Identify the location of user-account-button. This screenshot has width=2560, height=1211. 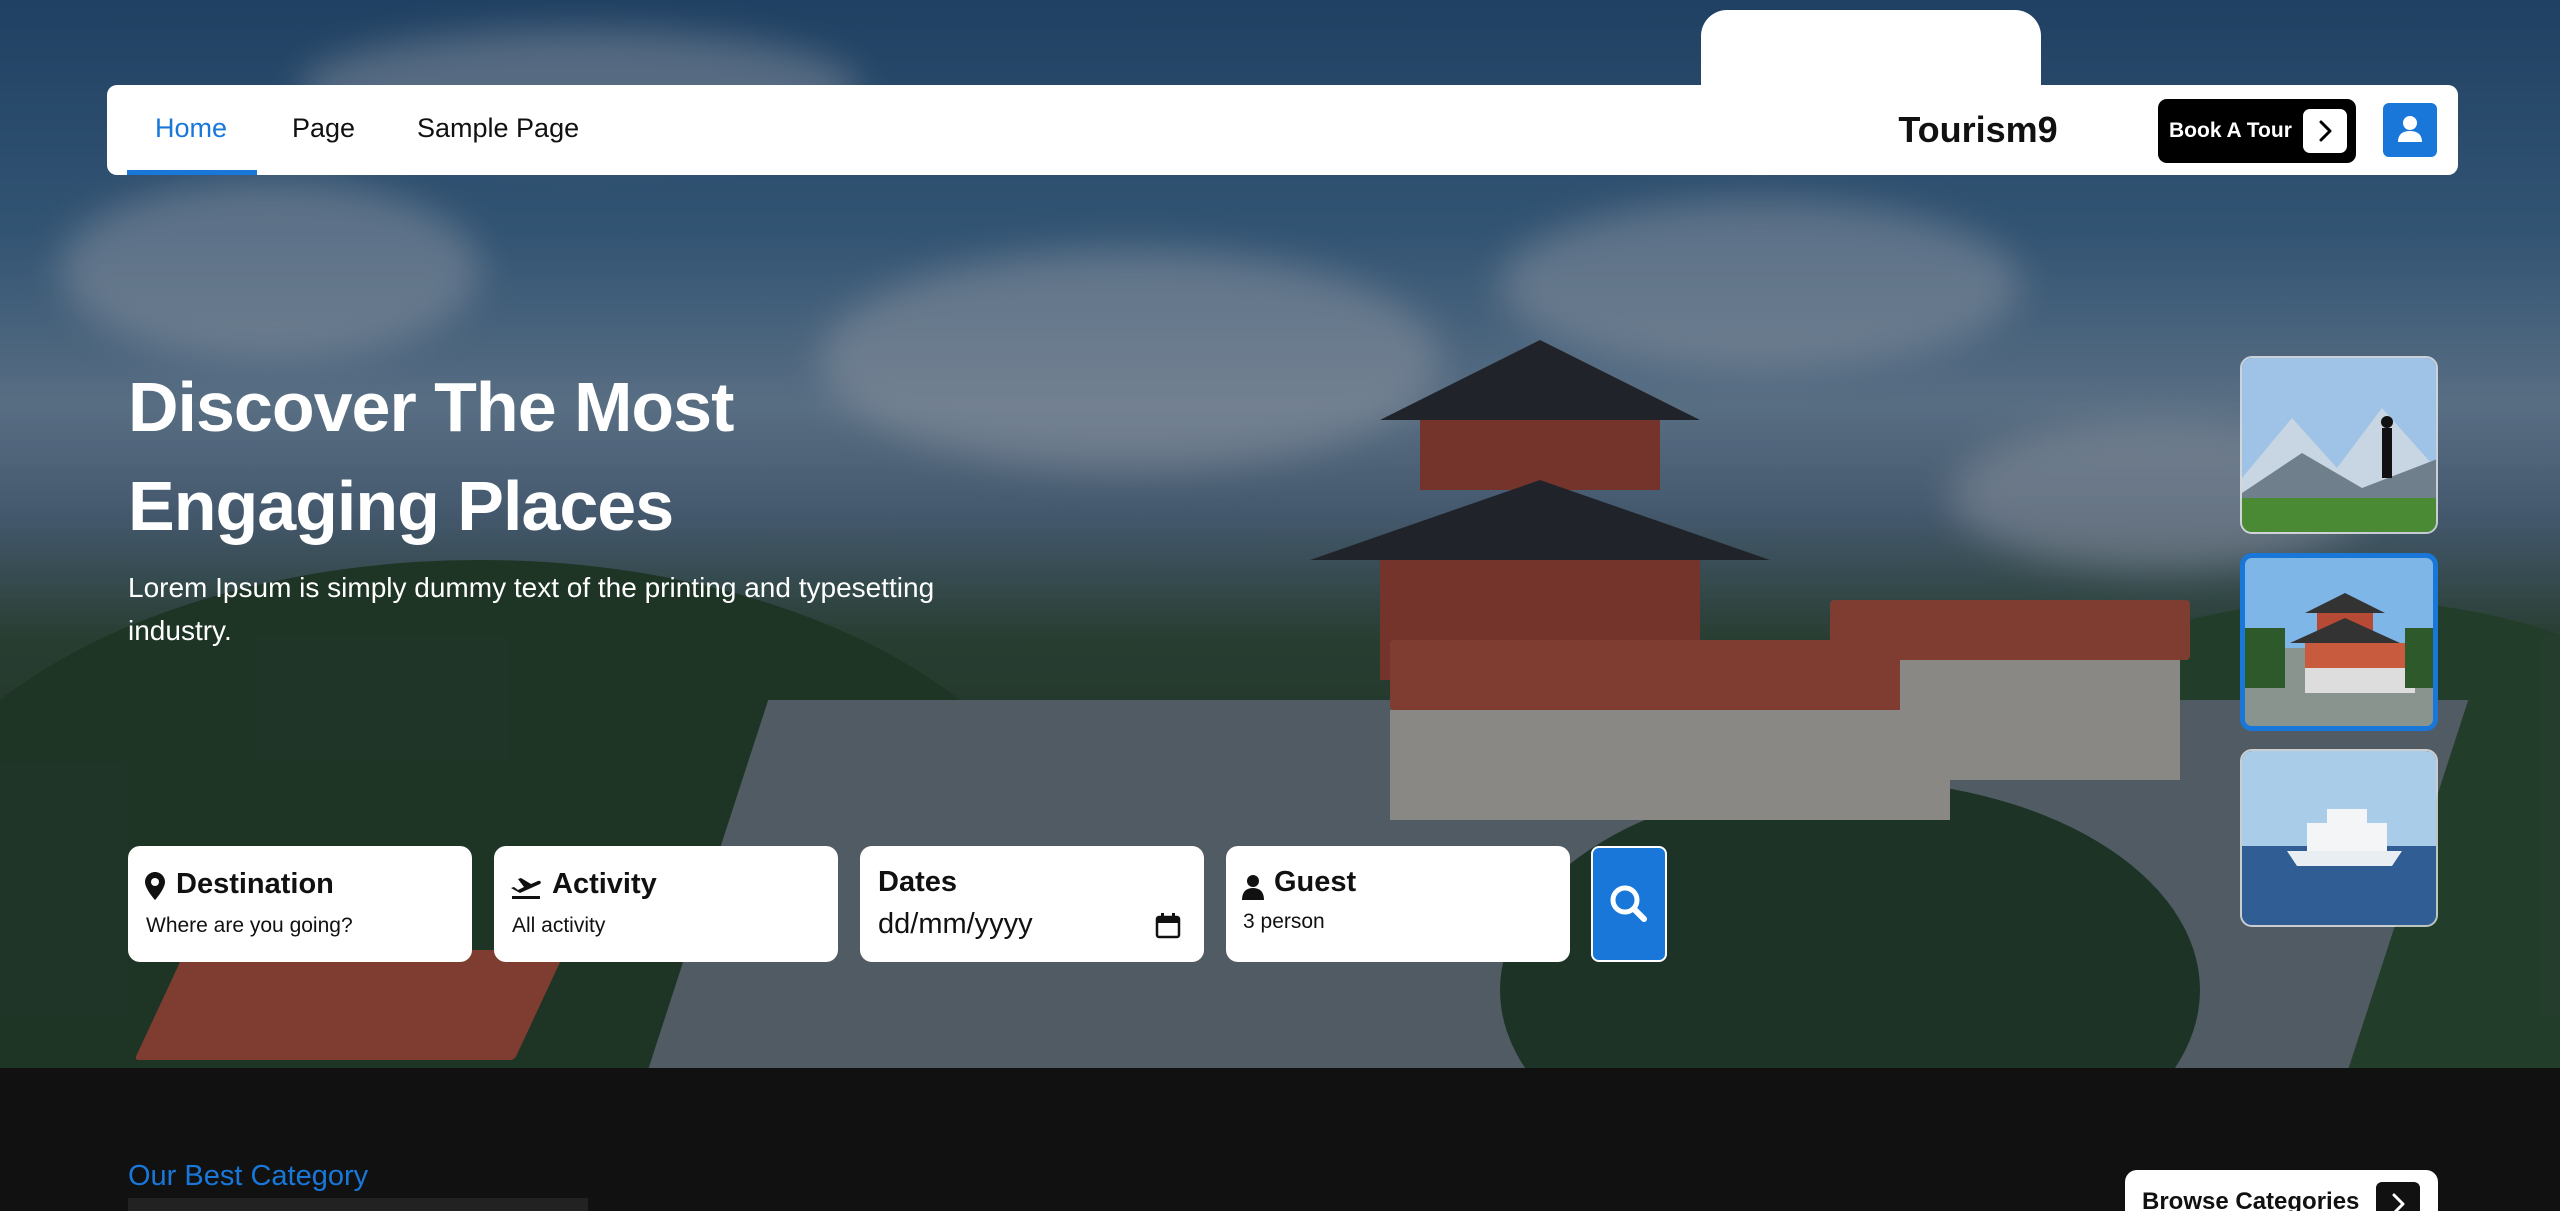
(2410, 130).